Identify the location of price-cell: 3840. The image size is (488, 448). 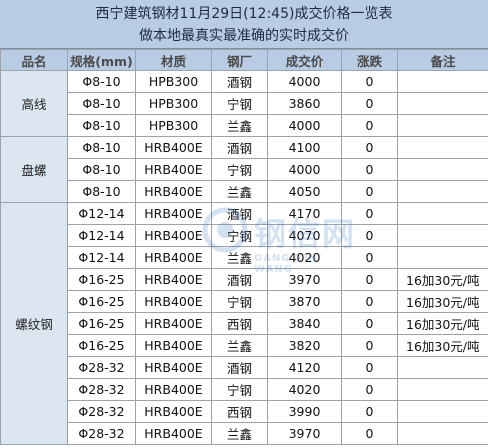
(304, 323).